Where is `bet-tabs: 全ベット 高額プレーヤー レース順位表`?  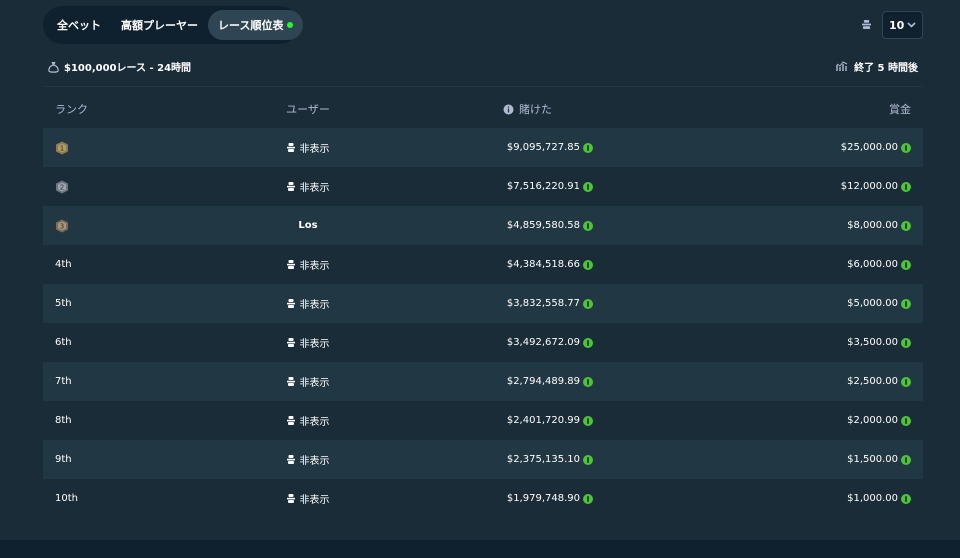 bet-tabs: 全ベット 高額プレーヤー レース順位表 is located at coordinates (173, 25).